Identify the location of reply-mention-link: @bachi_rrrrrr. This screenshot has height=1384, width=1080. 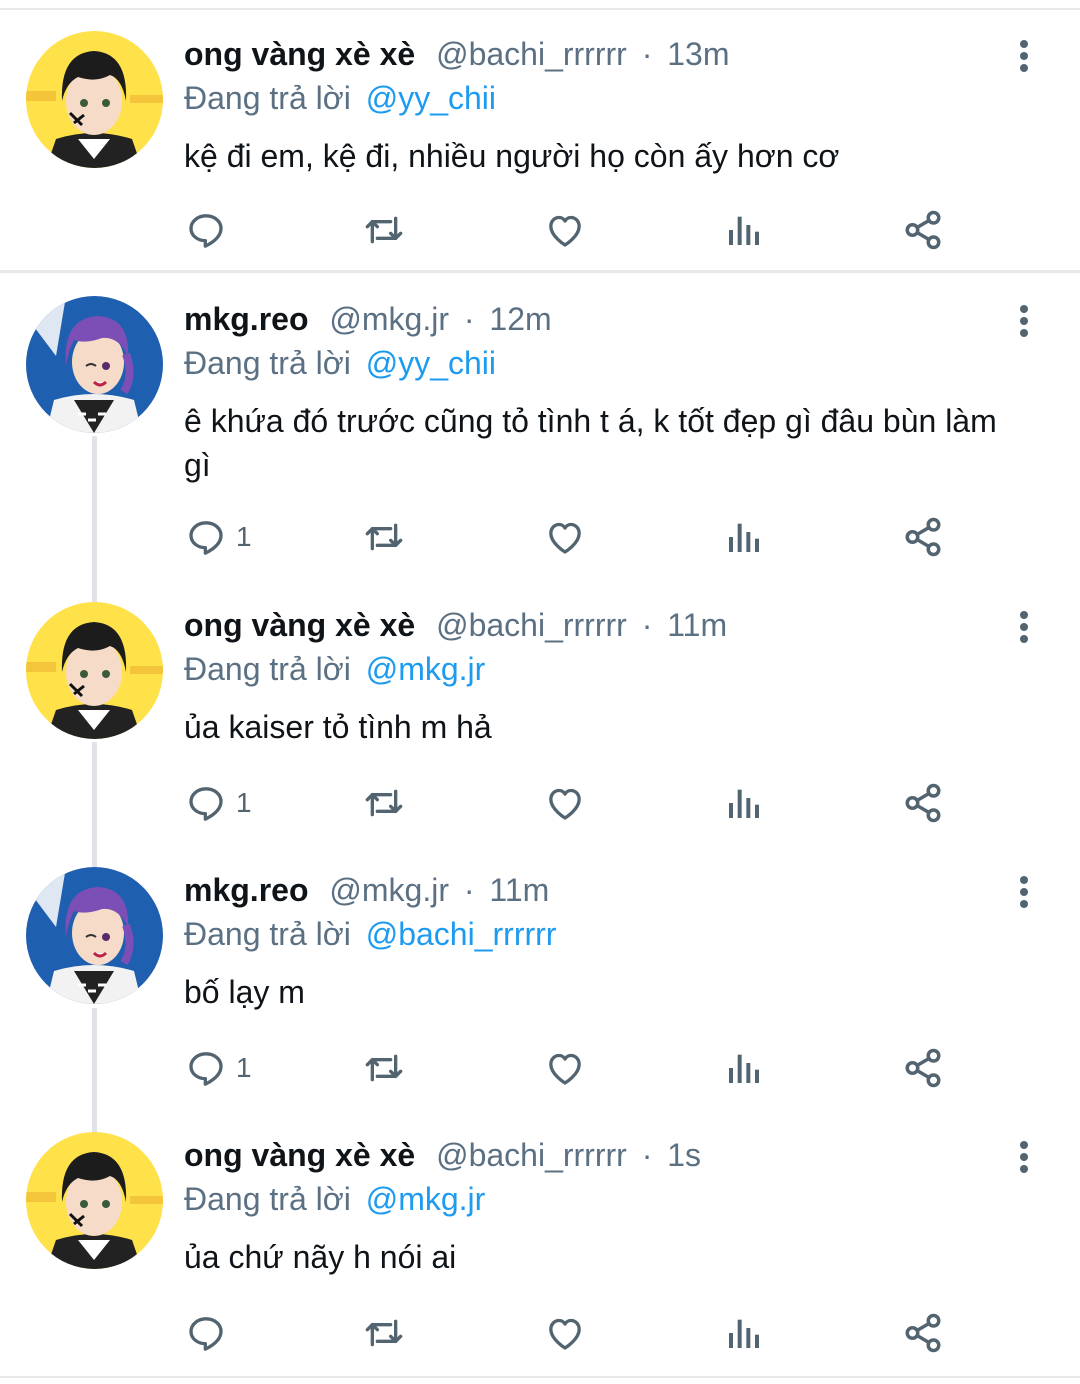
(461, 934).